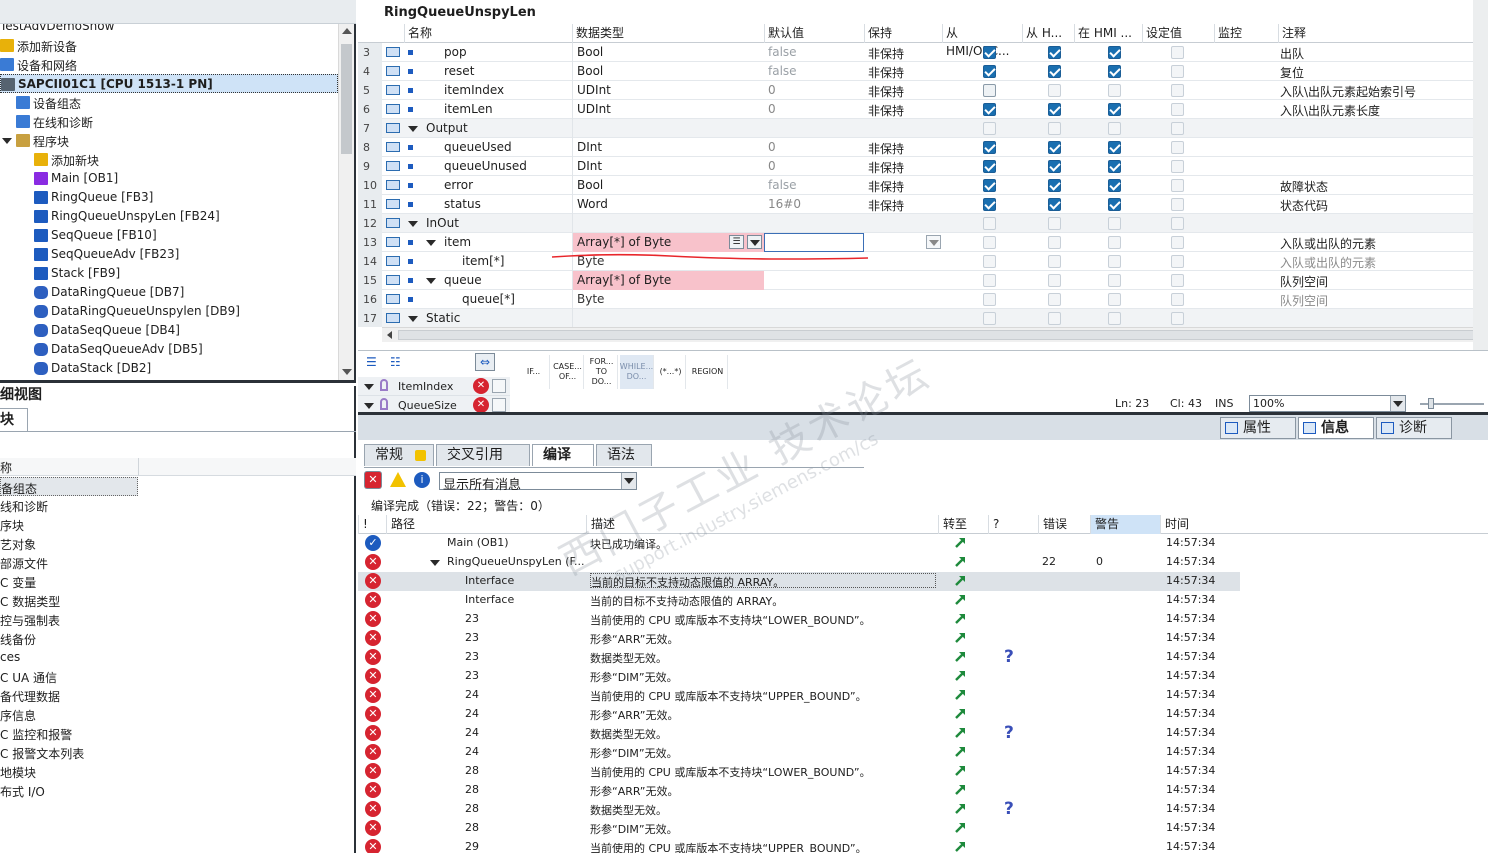 The width and height of the screenshot is (1488, 853). I want to click on detail-tab: 块, so click(14, 419).